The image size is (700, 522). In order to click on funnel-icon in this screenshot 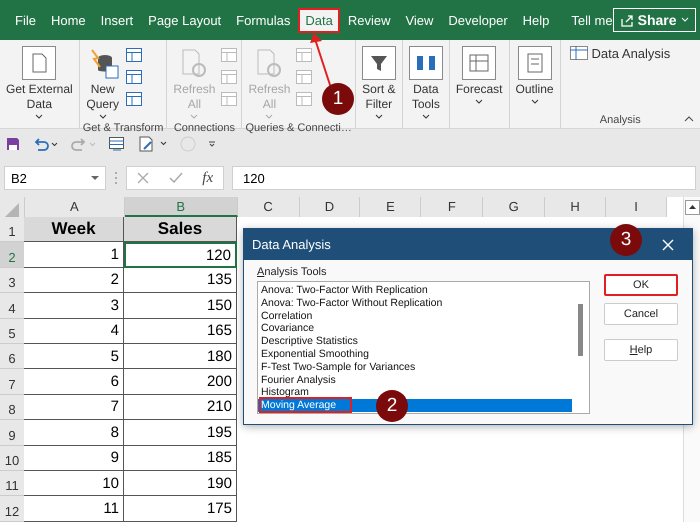, I will do `click(379, 63)`.